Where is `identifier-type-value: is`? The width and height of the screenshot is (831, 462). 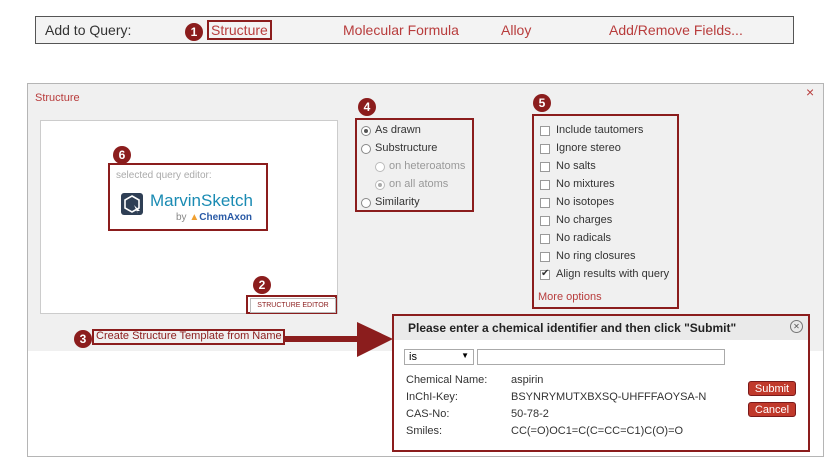
identifier-type-value: is is located at coordinates (413, 357).